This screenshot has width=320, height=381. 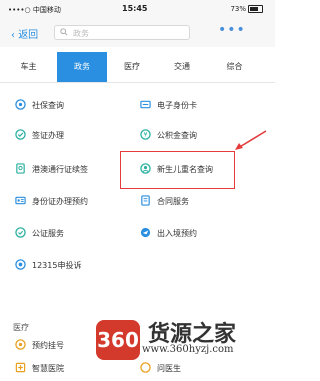 I want to click on nav-bar: ‹ 返回 政务 •••, so click(x=137, y=32).